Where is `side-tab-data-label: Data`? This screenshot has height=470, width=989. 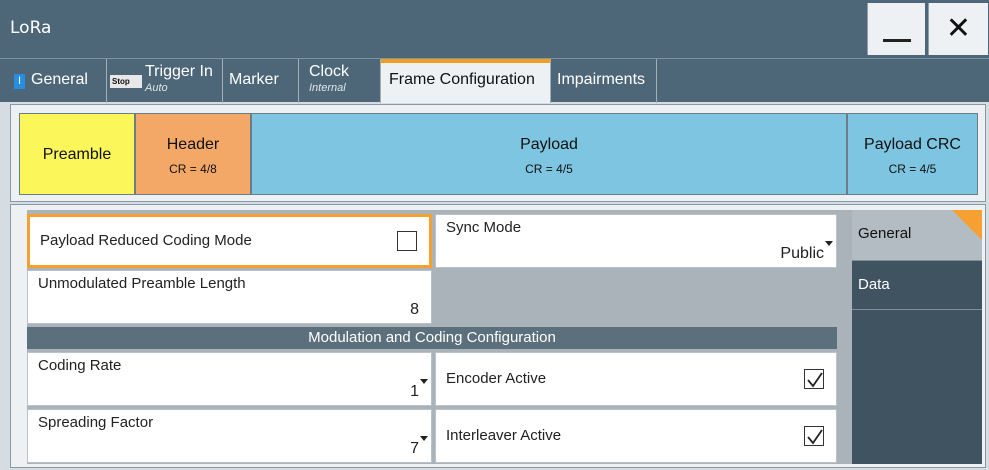 side-tab-data-label: Data is located at coordinates (874, 284).